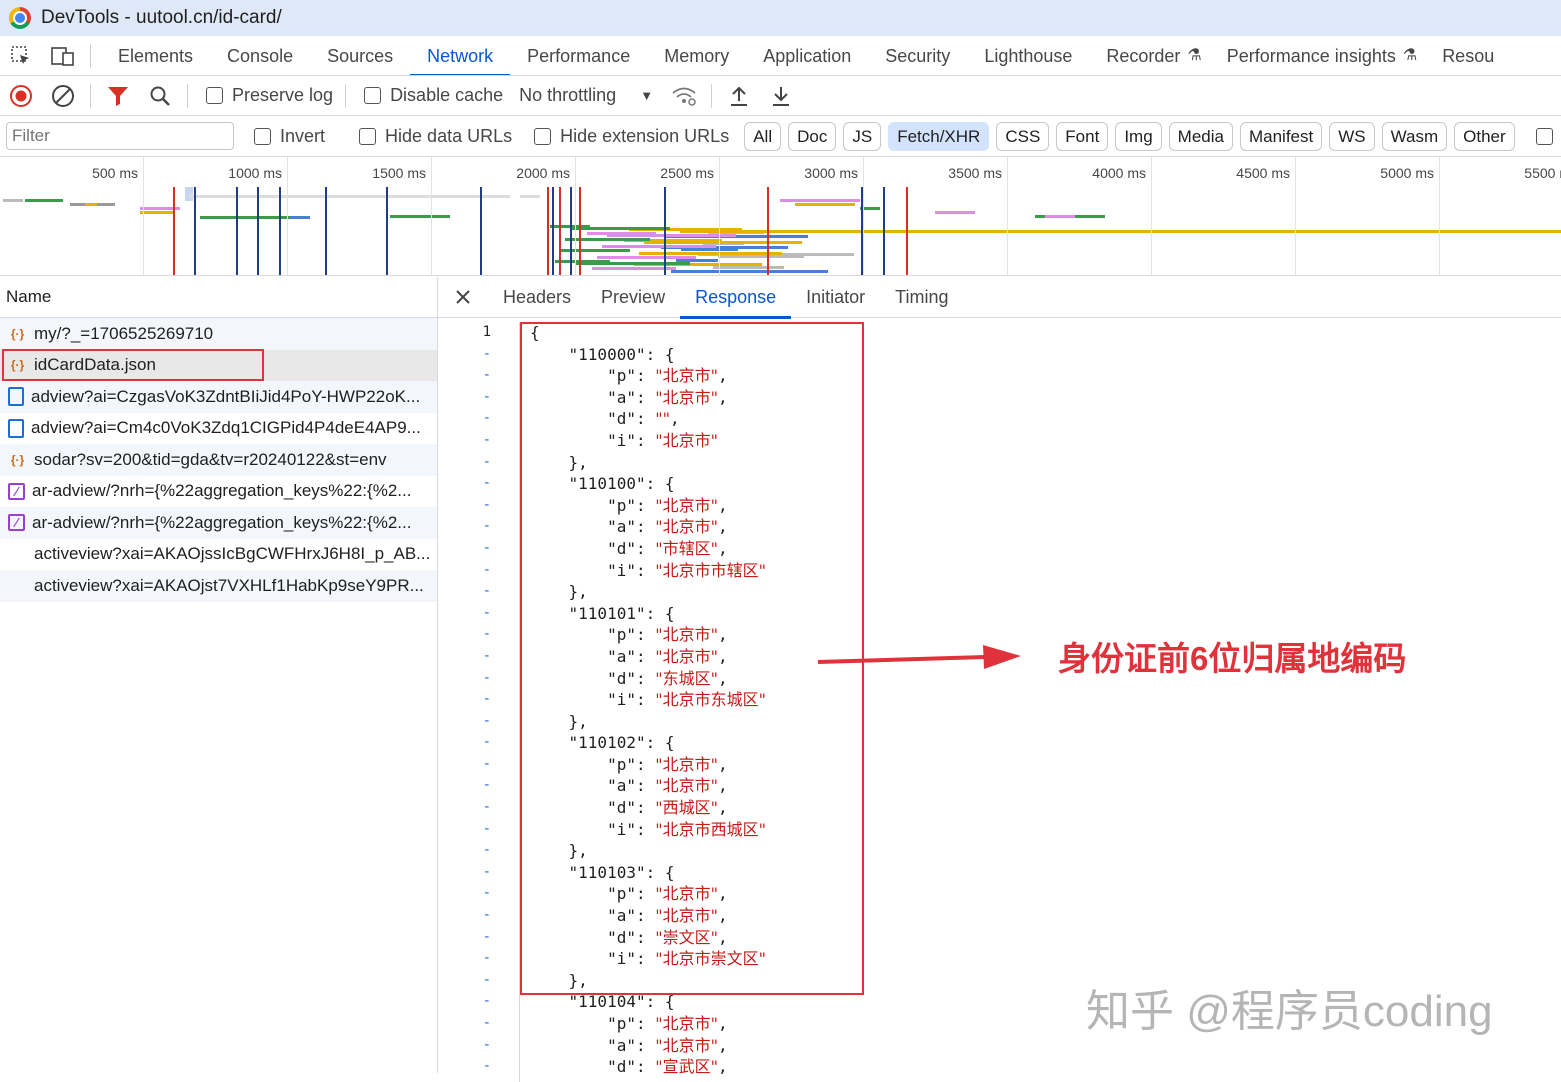 Image resolution: width=1561 pixels, height=1082 pixels. Describe the element at coordinates (921, 297) in the screenshot. I see `detail-tab-timing: Timing` at that location.